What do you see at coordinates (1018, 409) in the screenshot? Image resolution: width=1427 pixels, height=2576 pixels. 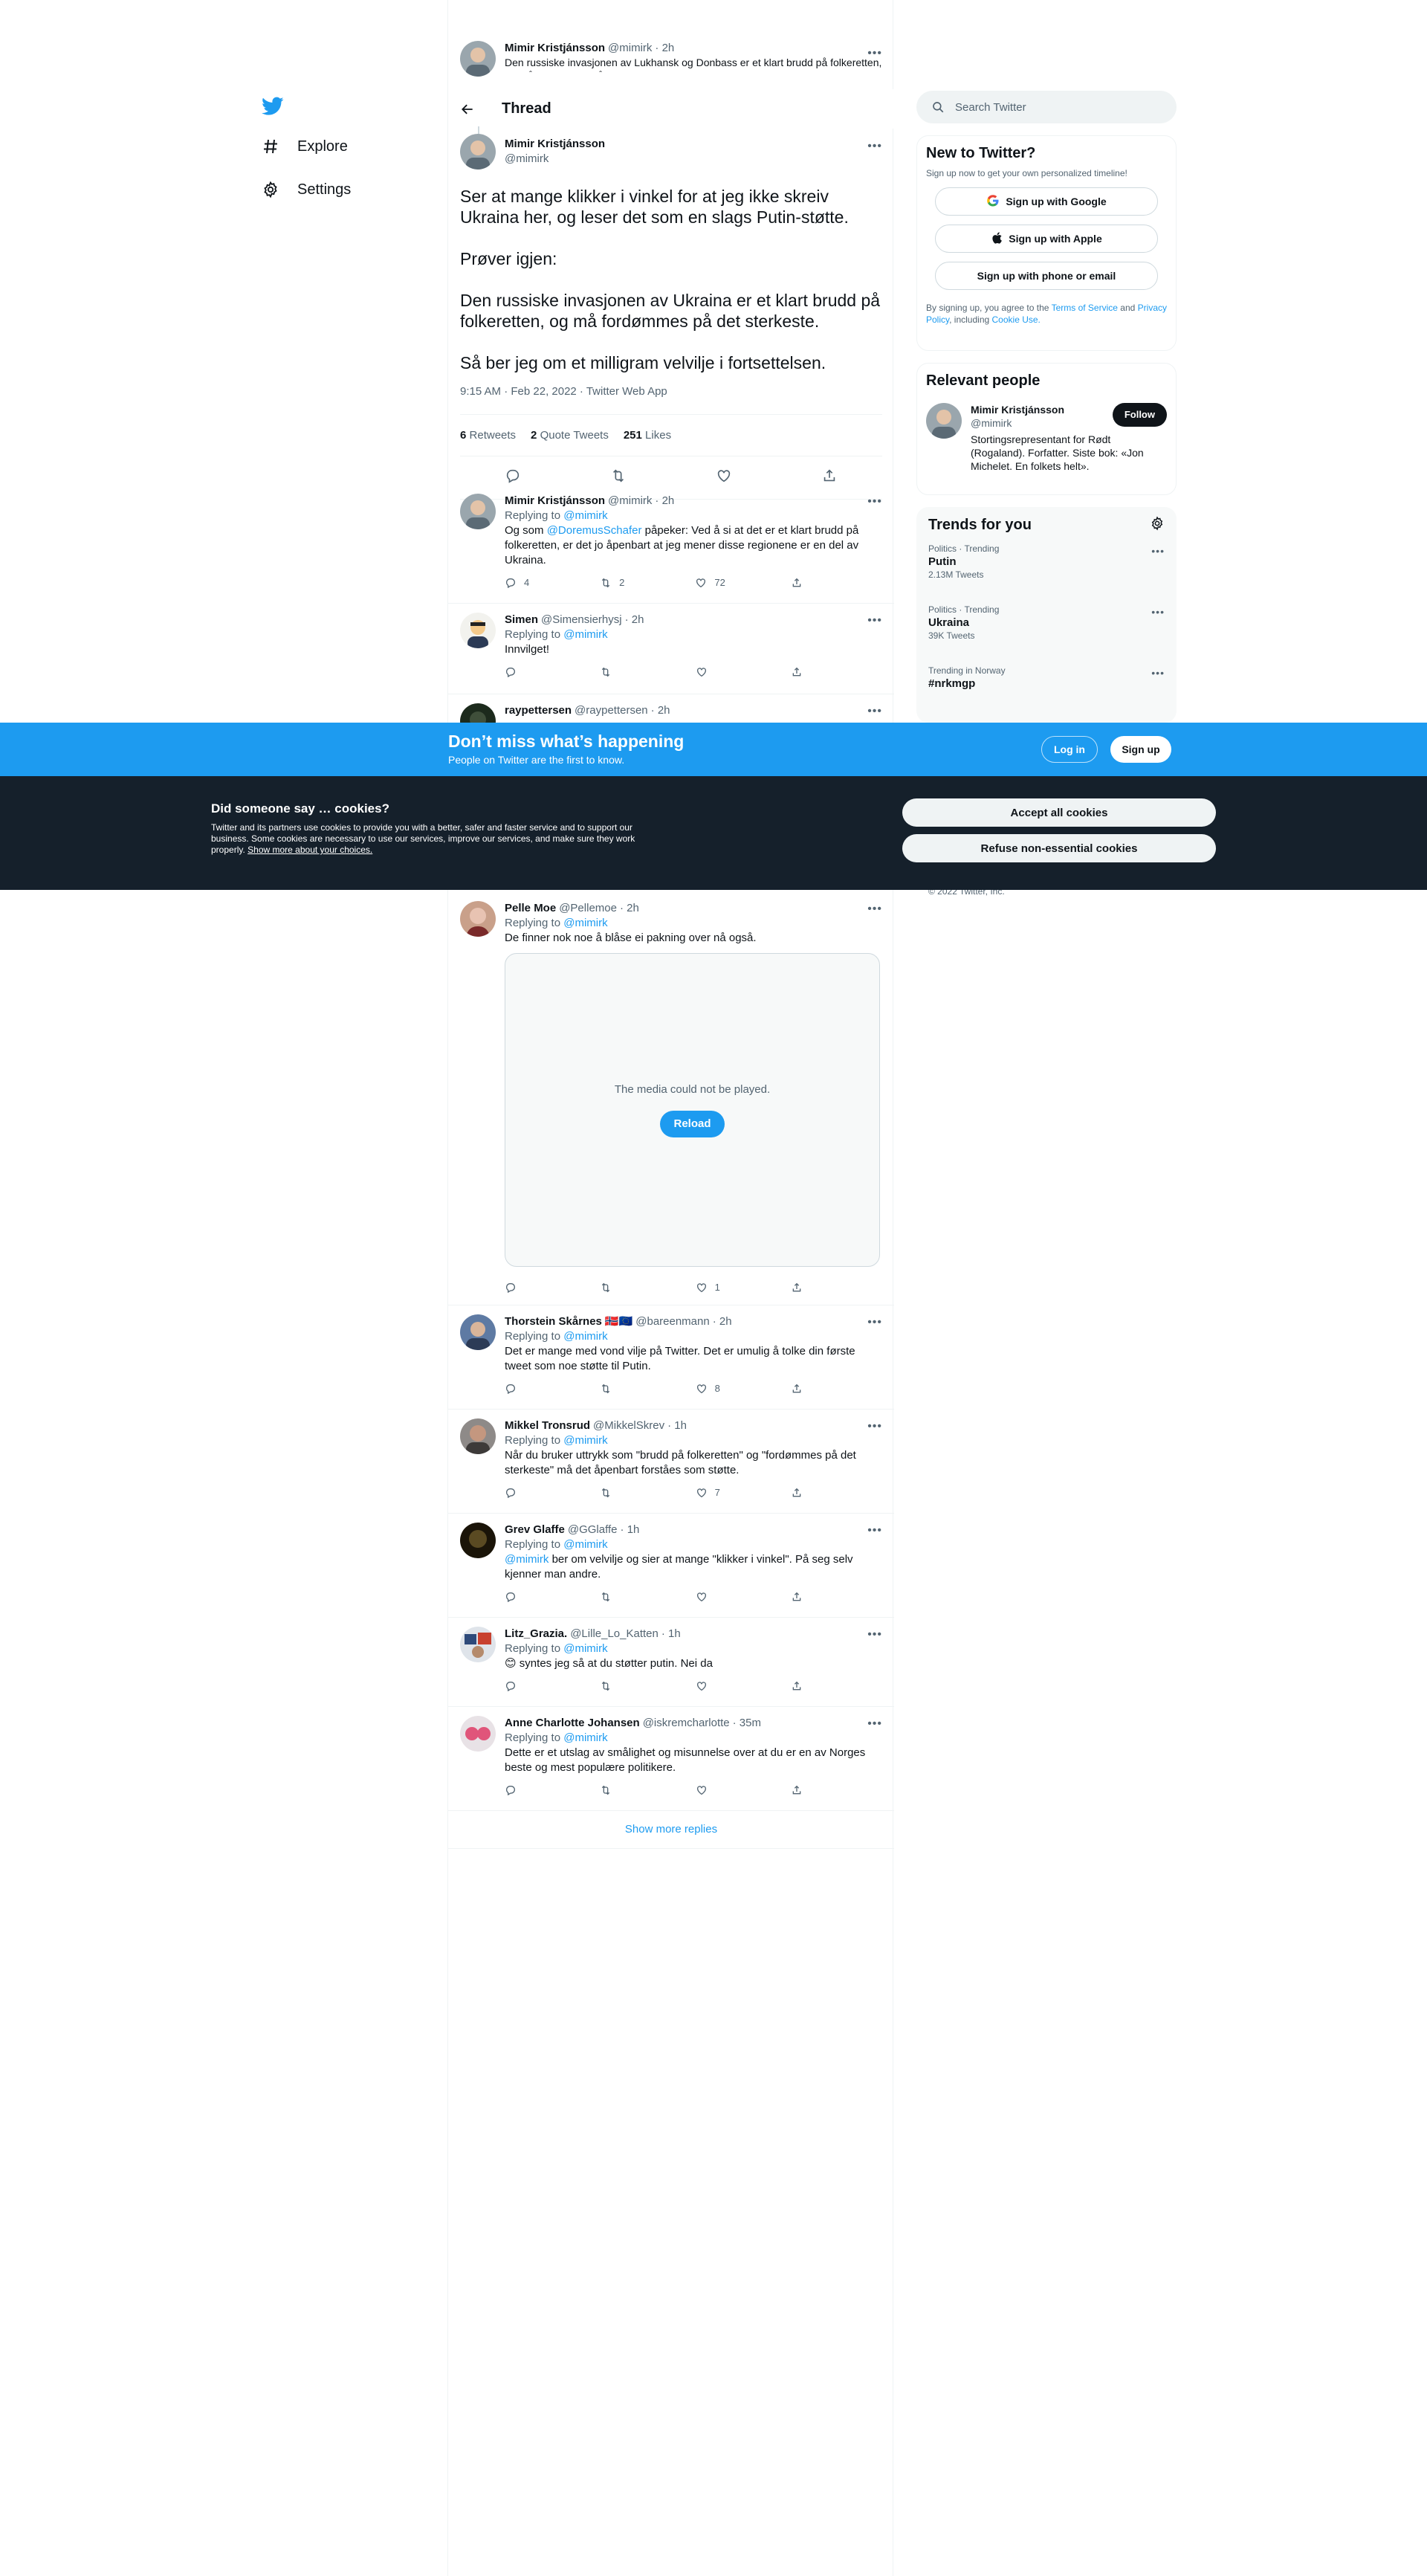 I see `person-name: Mimir Kristjánsson` at bounding box center [1018, 409].